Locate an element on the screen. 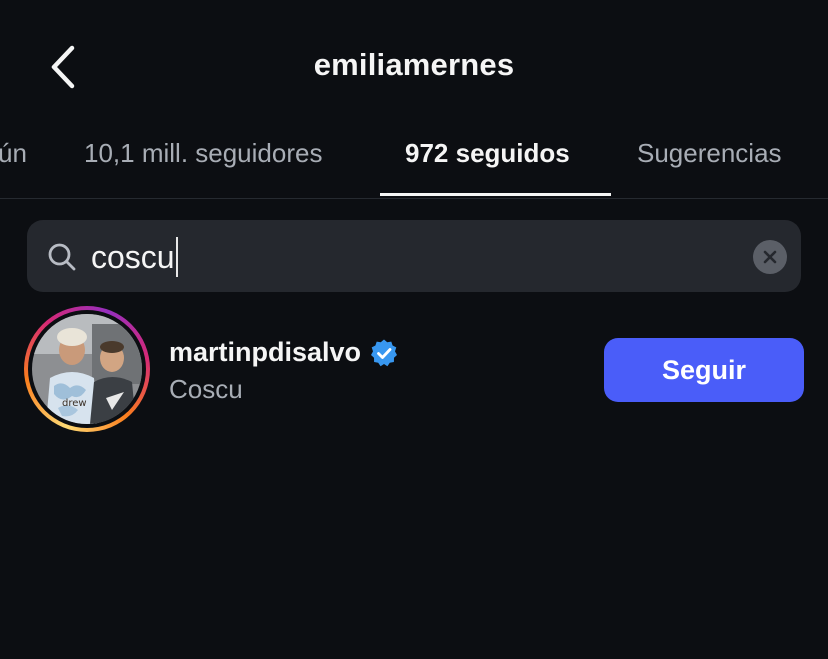  avatar-photo: drew is located at coordinates (87, 369).